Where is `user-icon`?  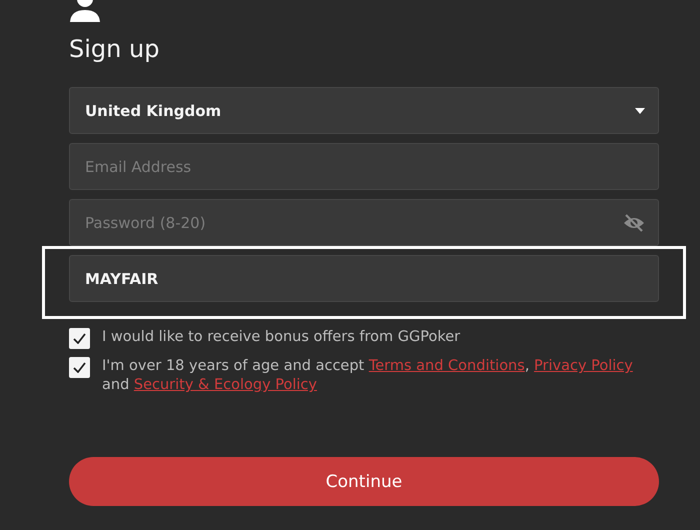
user-icon is located at coordinates (85, 11).